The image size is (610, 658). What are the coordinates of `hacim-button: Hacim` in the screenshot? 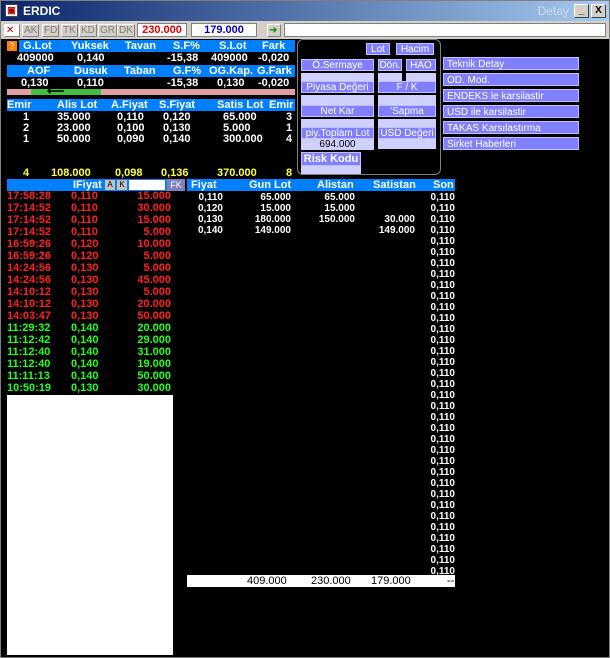 It's located at (415, 49).